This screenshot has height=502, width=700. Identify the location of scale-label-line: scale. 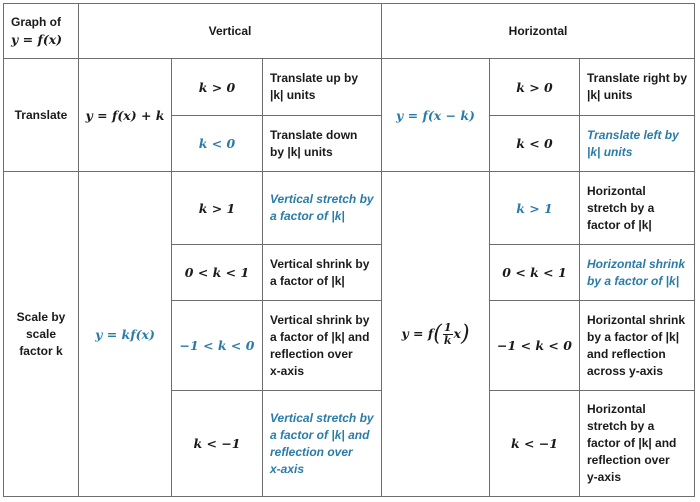
(40, 333).